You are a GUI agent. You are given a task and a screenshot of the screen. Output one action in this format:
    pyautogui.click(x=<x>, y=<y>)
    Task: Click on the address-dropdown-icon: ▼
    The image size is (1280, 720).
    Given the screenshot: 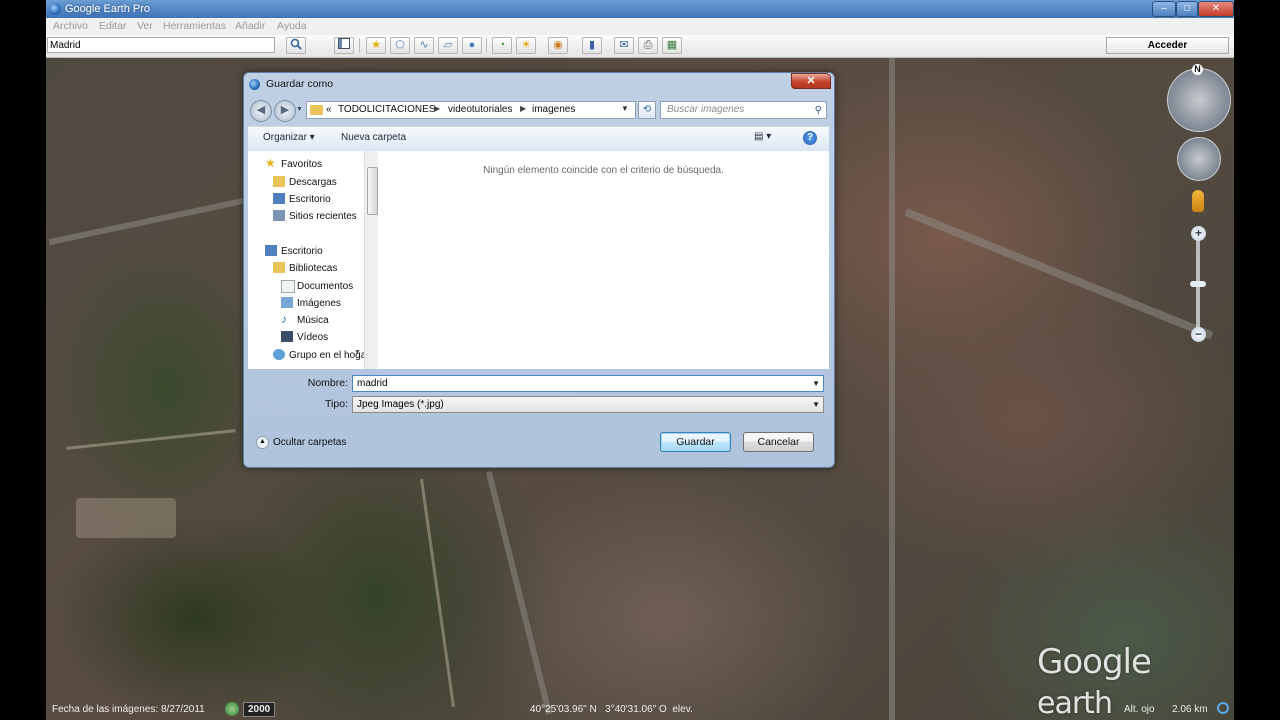 What is the action you would take?
    pyautogui.click(x=625, y=108)
    